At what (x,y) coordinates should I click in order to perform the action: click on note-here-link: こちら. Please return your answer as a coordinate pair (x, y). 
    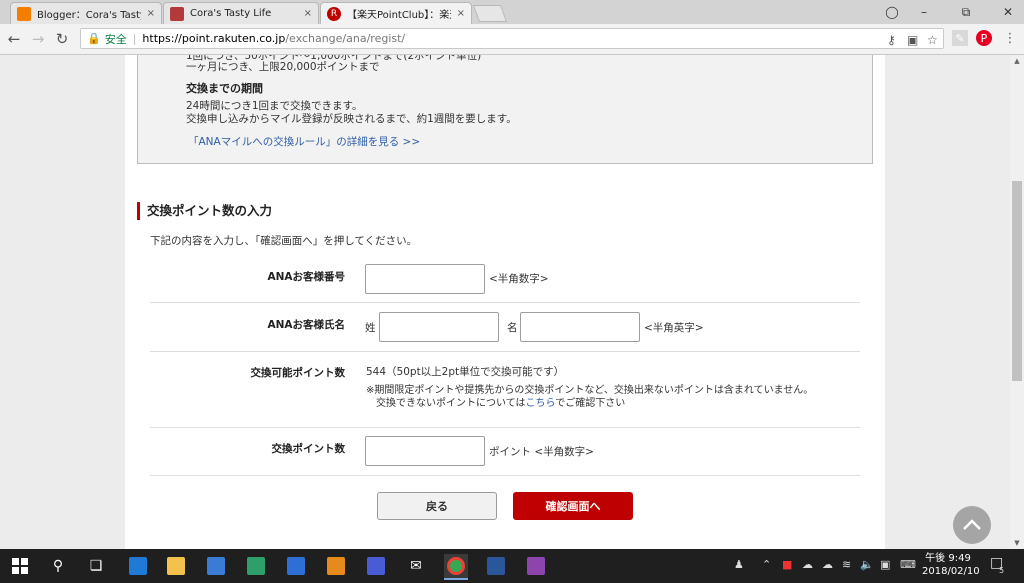
    Looking at the image, I should click on (541, 403).